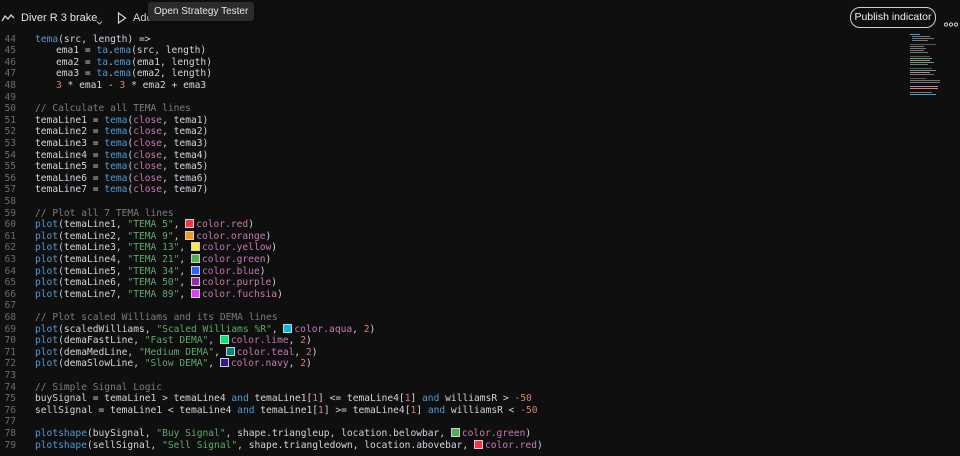 Image resolution: width=960 pixels, height=456 pixels. Describe the element at coordinates (450, 202) in the screenshot. I see `code-line: 58` at that location.